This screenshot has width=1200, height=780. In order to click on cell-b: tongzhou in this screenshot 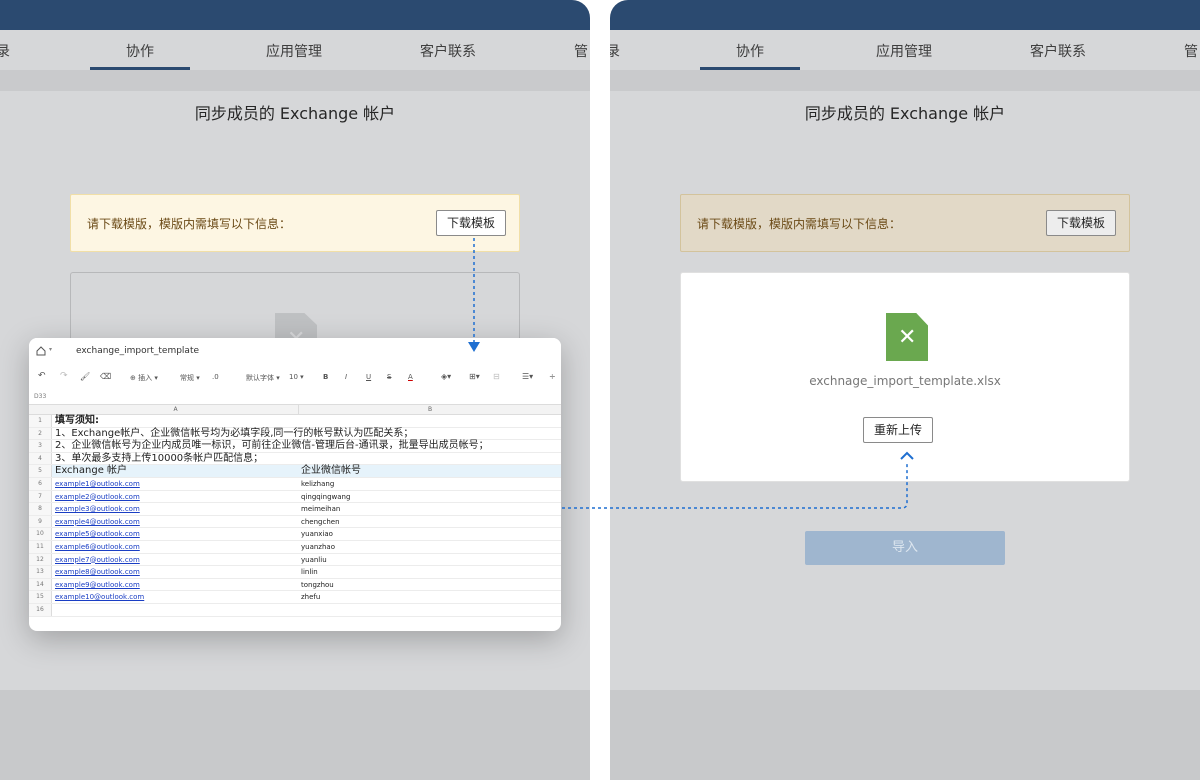, I will do `click(317, 585)`.